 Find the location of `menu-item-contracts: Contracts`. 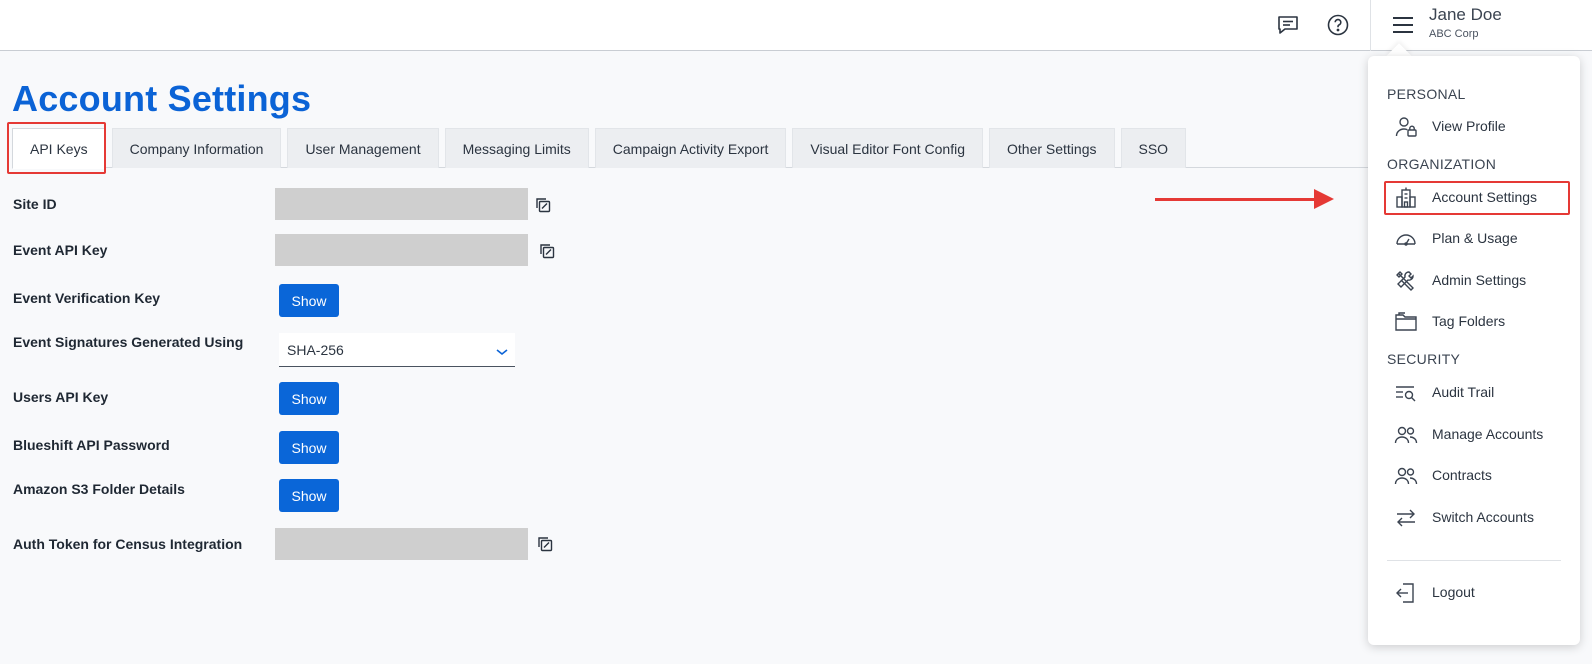

menu-item-contracts: Contracts is located at coordinates (1477, 476).